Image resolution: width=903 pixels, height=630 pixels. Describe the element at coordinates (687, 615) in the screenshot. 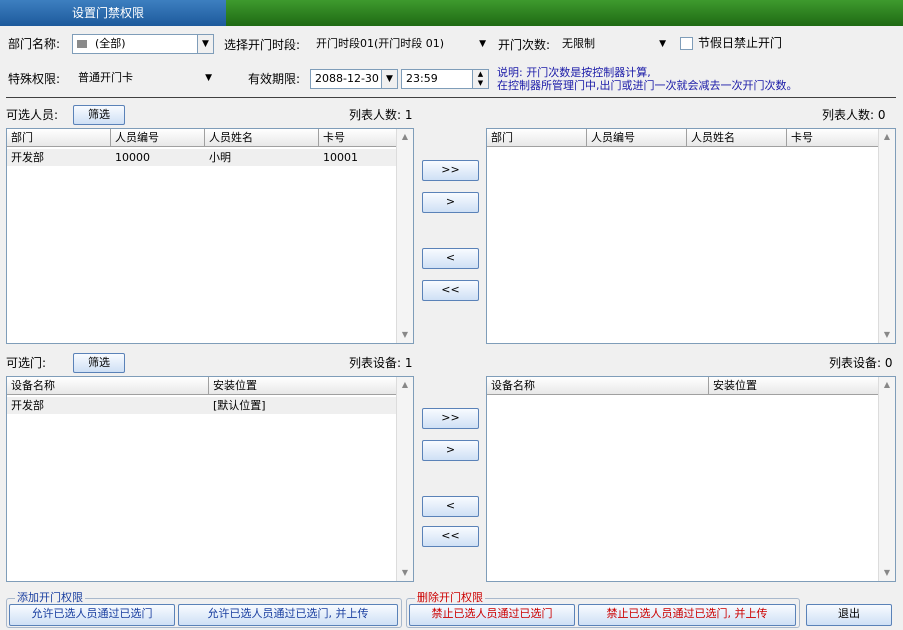

I see `deny-upload-button: 禁止已选人员通过已选门, 并上传` at that location.